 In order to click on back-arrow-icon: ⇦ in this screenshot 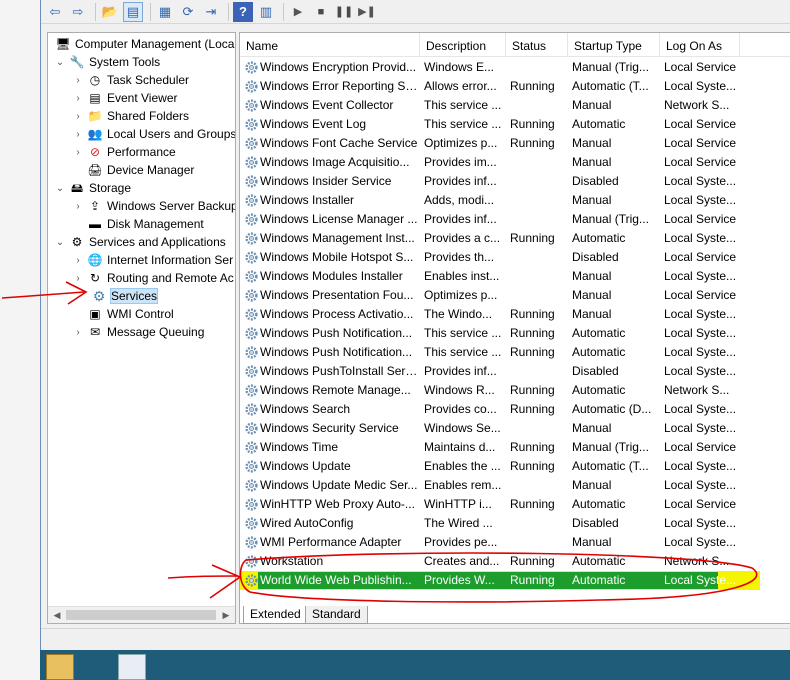, I will do `click(55, 12)`.